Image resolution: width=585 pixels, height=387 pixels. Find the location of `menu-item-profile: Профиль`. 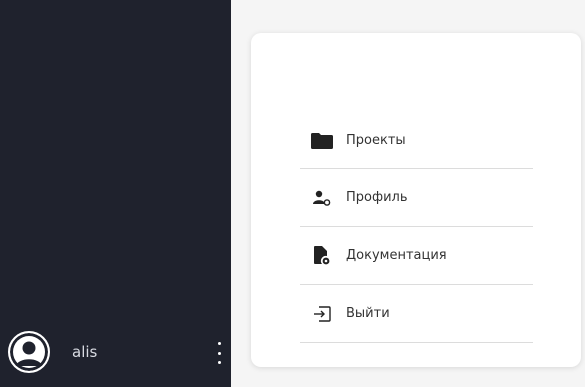

menu-item-profile: Профиль is located at coordinates (416, 198).